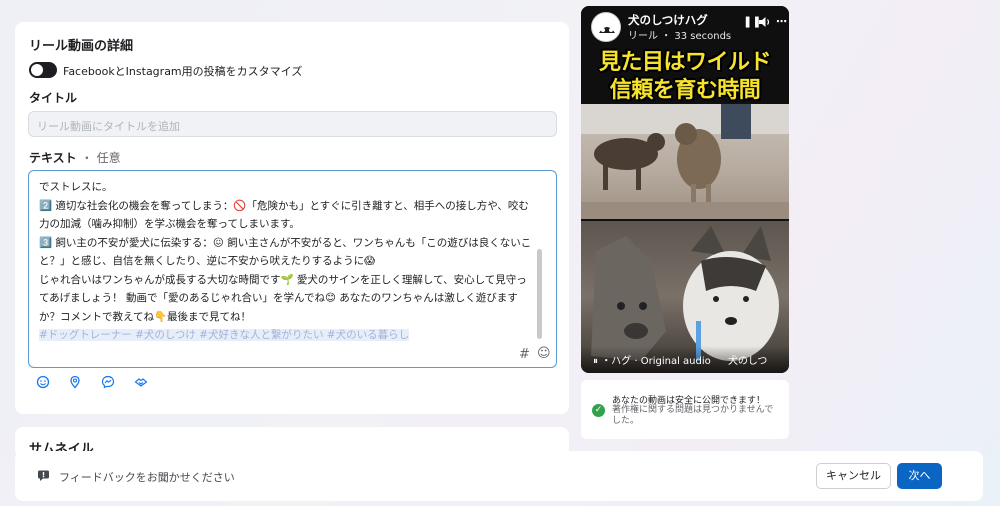  Describe the element at coordinates (292, 124) in the screenshot. I see `title-input: リール動画にタイトルを追加` at that location.